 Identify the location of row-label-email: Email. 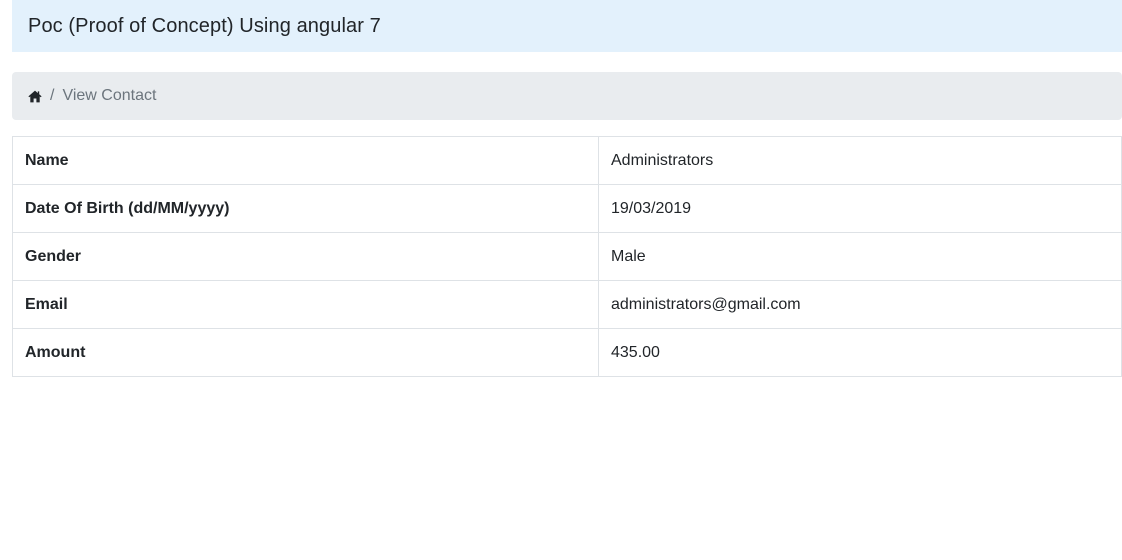
(305, 304).